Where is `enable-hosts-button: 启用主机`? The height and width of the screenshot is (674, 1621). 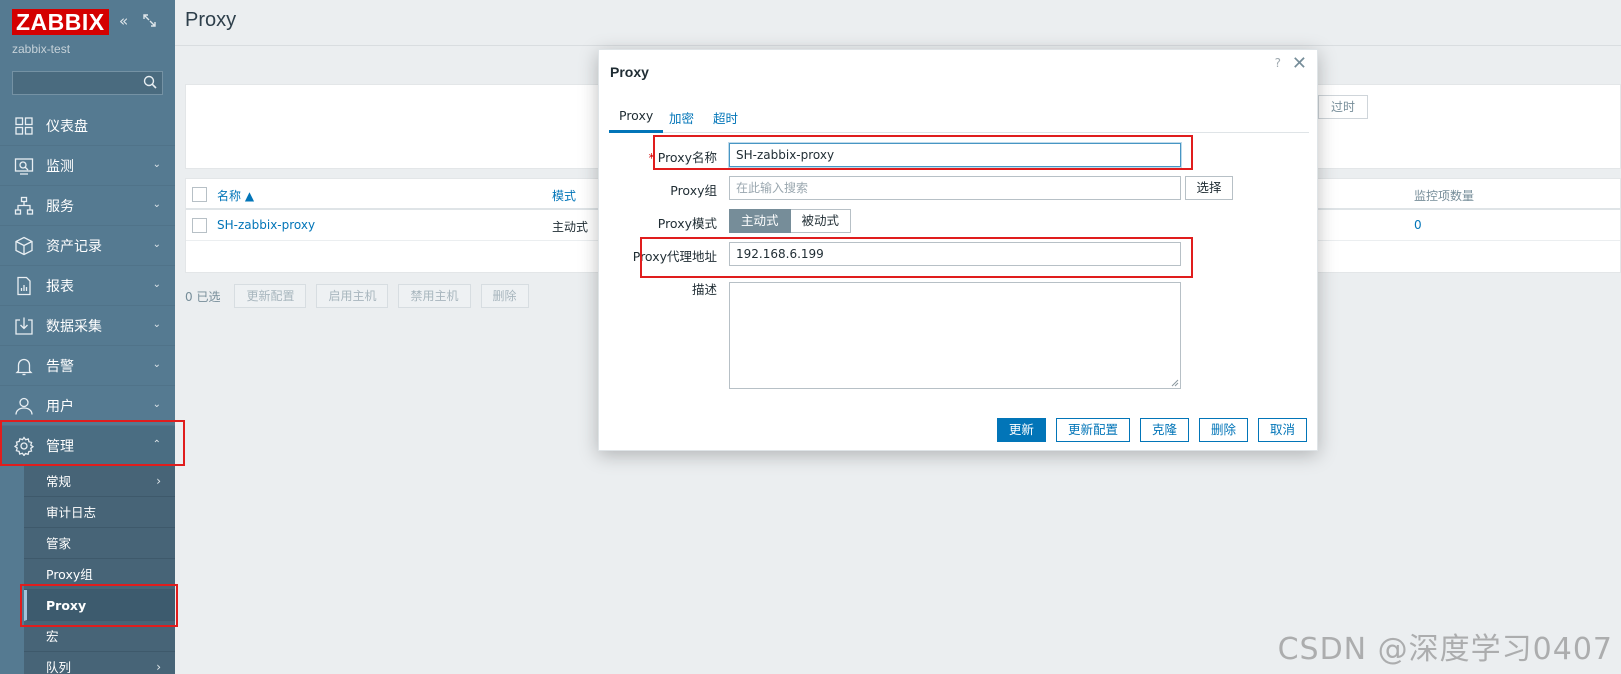
enable-hosts-button: 启用主机 is located at coordinates (352, 296).